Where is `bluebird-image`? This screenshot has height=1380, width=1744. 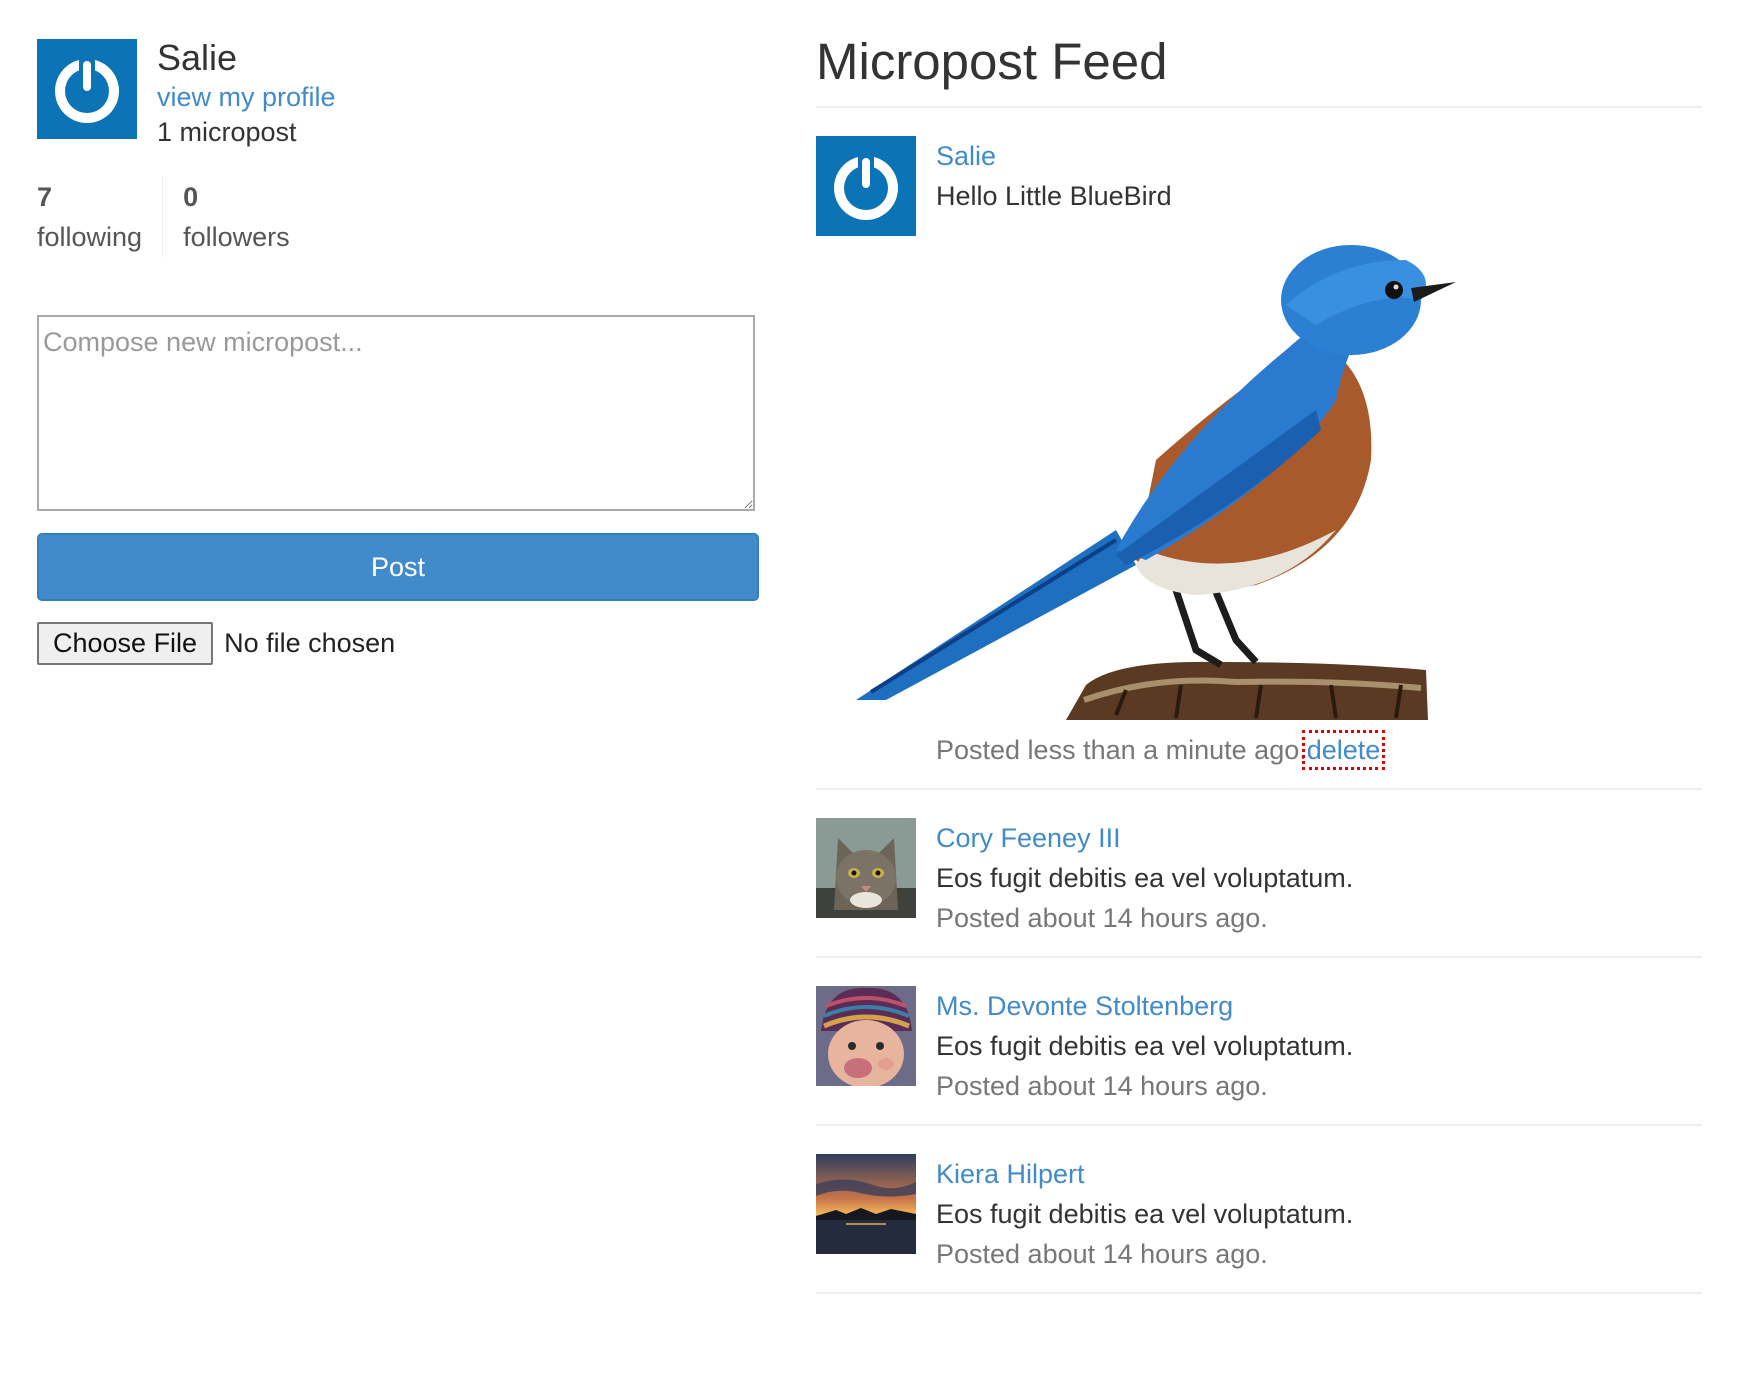 bluebird-image is located at coordinates (1156, 482).